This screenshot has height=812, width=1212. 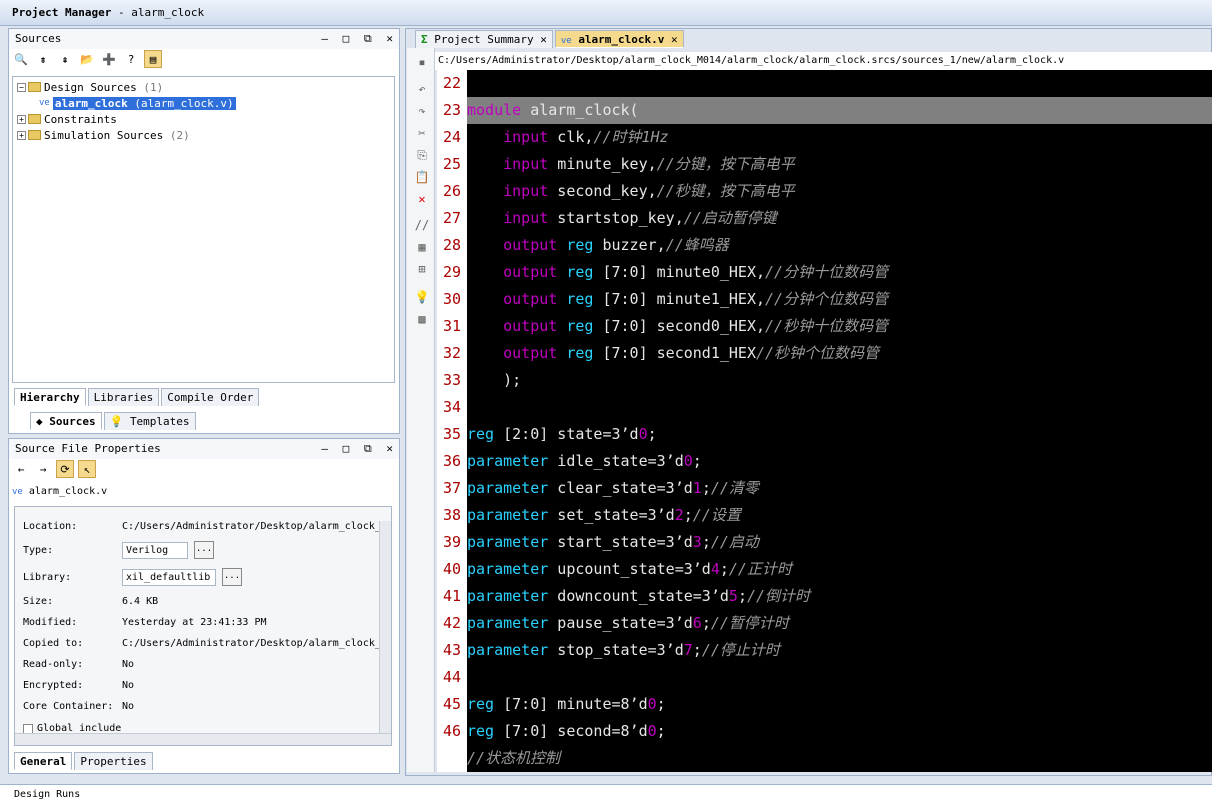 What do you see at coordinates (21, 59) in the screenshot?
I see `search-icon: 🔍` at bounding box center [21, 59].